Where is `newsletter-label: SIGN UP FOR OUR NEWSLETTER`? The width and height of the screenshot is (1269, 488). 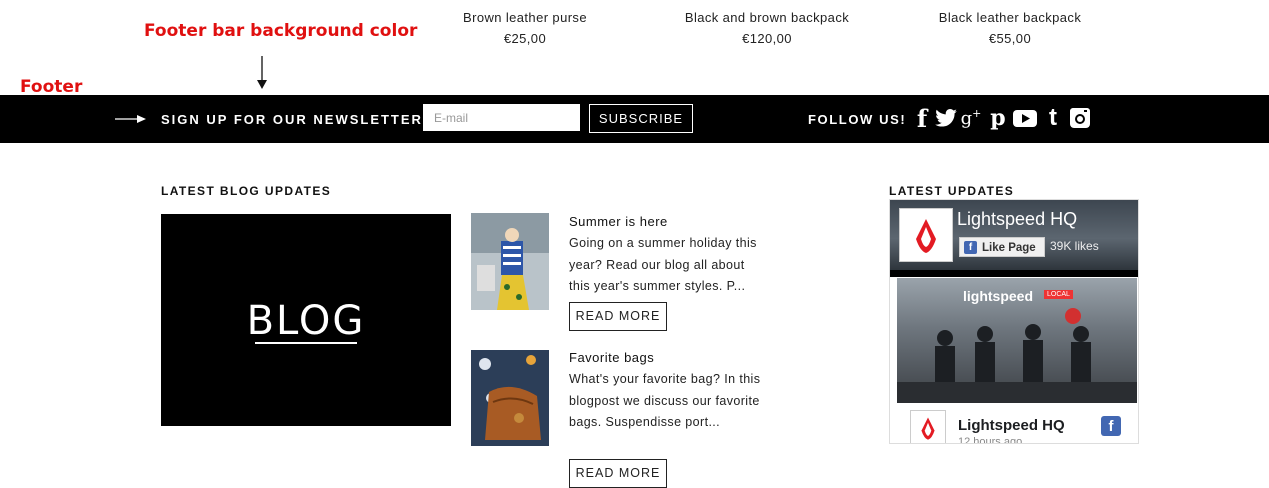
newsletter-label: SIGN UP FOR OUR NEWSLETTER is located at coordinates (292, 119).